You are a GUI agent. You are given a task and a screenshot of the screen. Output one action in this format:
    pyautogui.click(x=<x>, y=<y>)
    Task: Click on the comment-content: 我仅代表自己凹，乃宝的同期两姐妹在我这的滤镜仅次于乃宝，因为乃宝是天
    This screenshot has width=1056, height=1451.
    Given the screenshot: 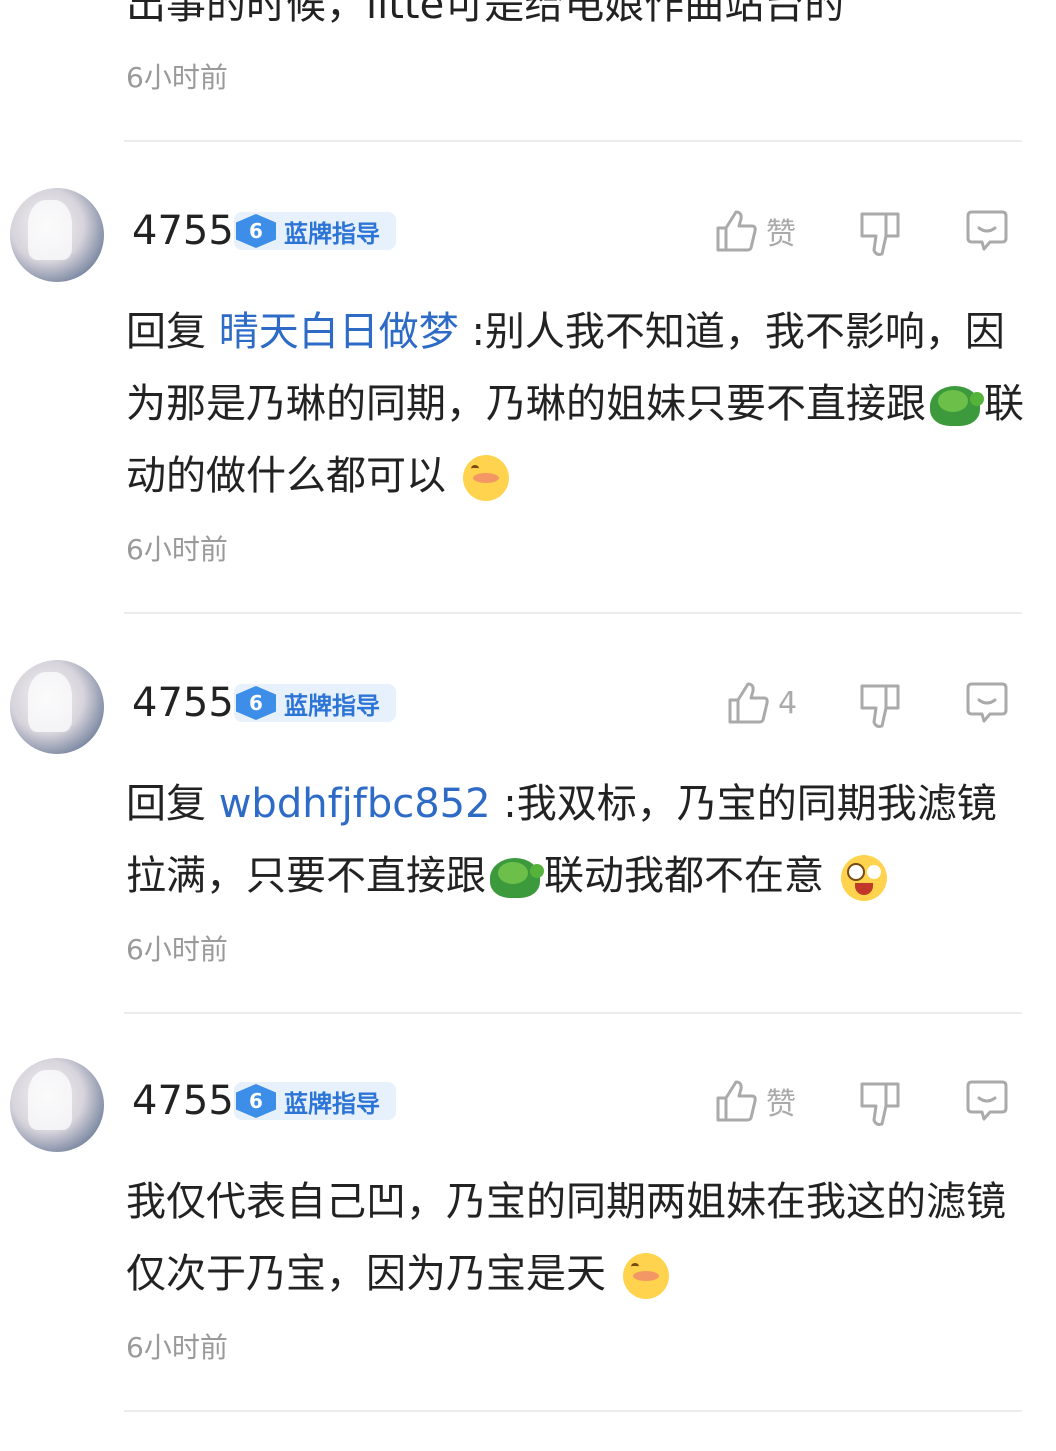 What is the action you would take?
    pyautogui.click(x=576, y=1238)
    